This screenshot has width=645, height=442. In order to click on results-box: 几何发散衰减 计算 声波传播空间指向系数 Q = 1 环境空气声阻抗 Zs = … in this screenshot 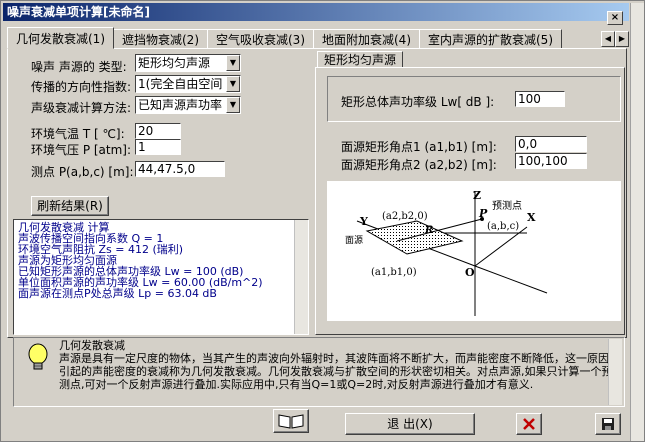, I will do `click(161, 277)`.